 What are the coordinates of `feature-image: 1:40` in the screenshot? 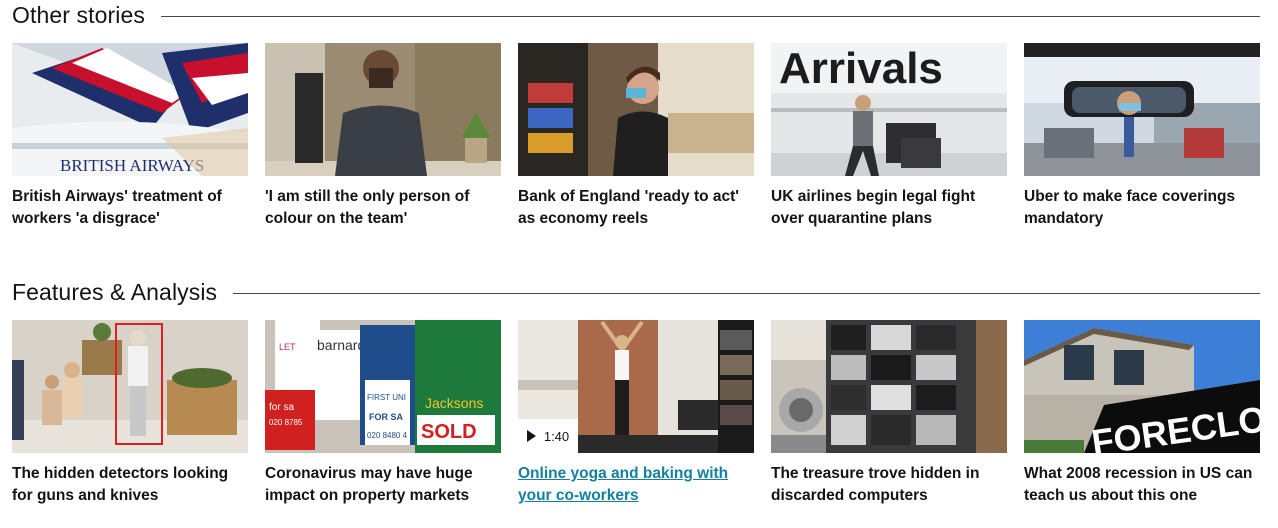 It's located at (636, 386).